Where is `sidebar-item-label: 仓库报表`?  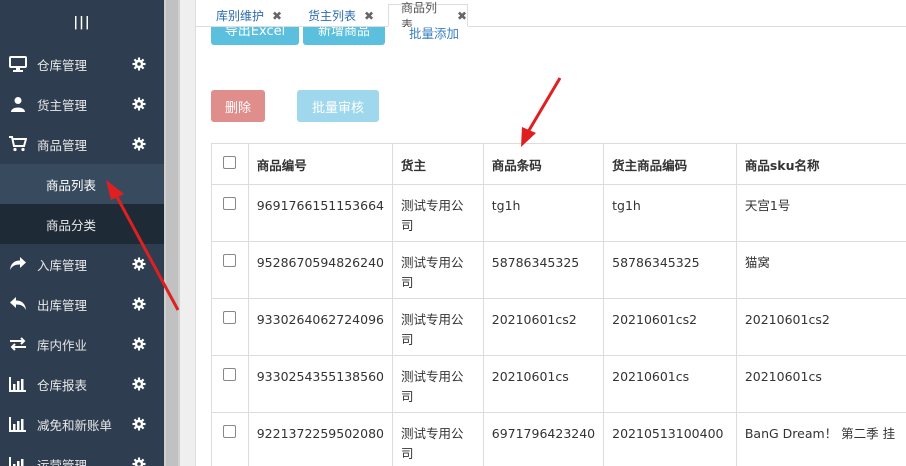
sidebar-item-label: 仓库报表 is located at coordinates (62, 385).